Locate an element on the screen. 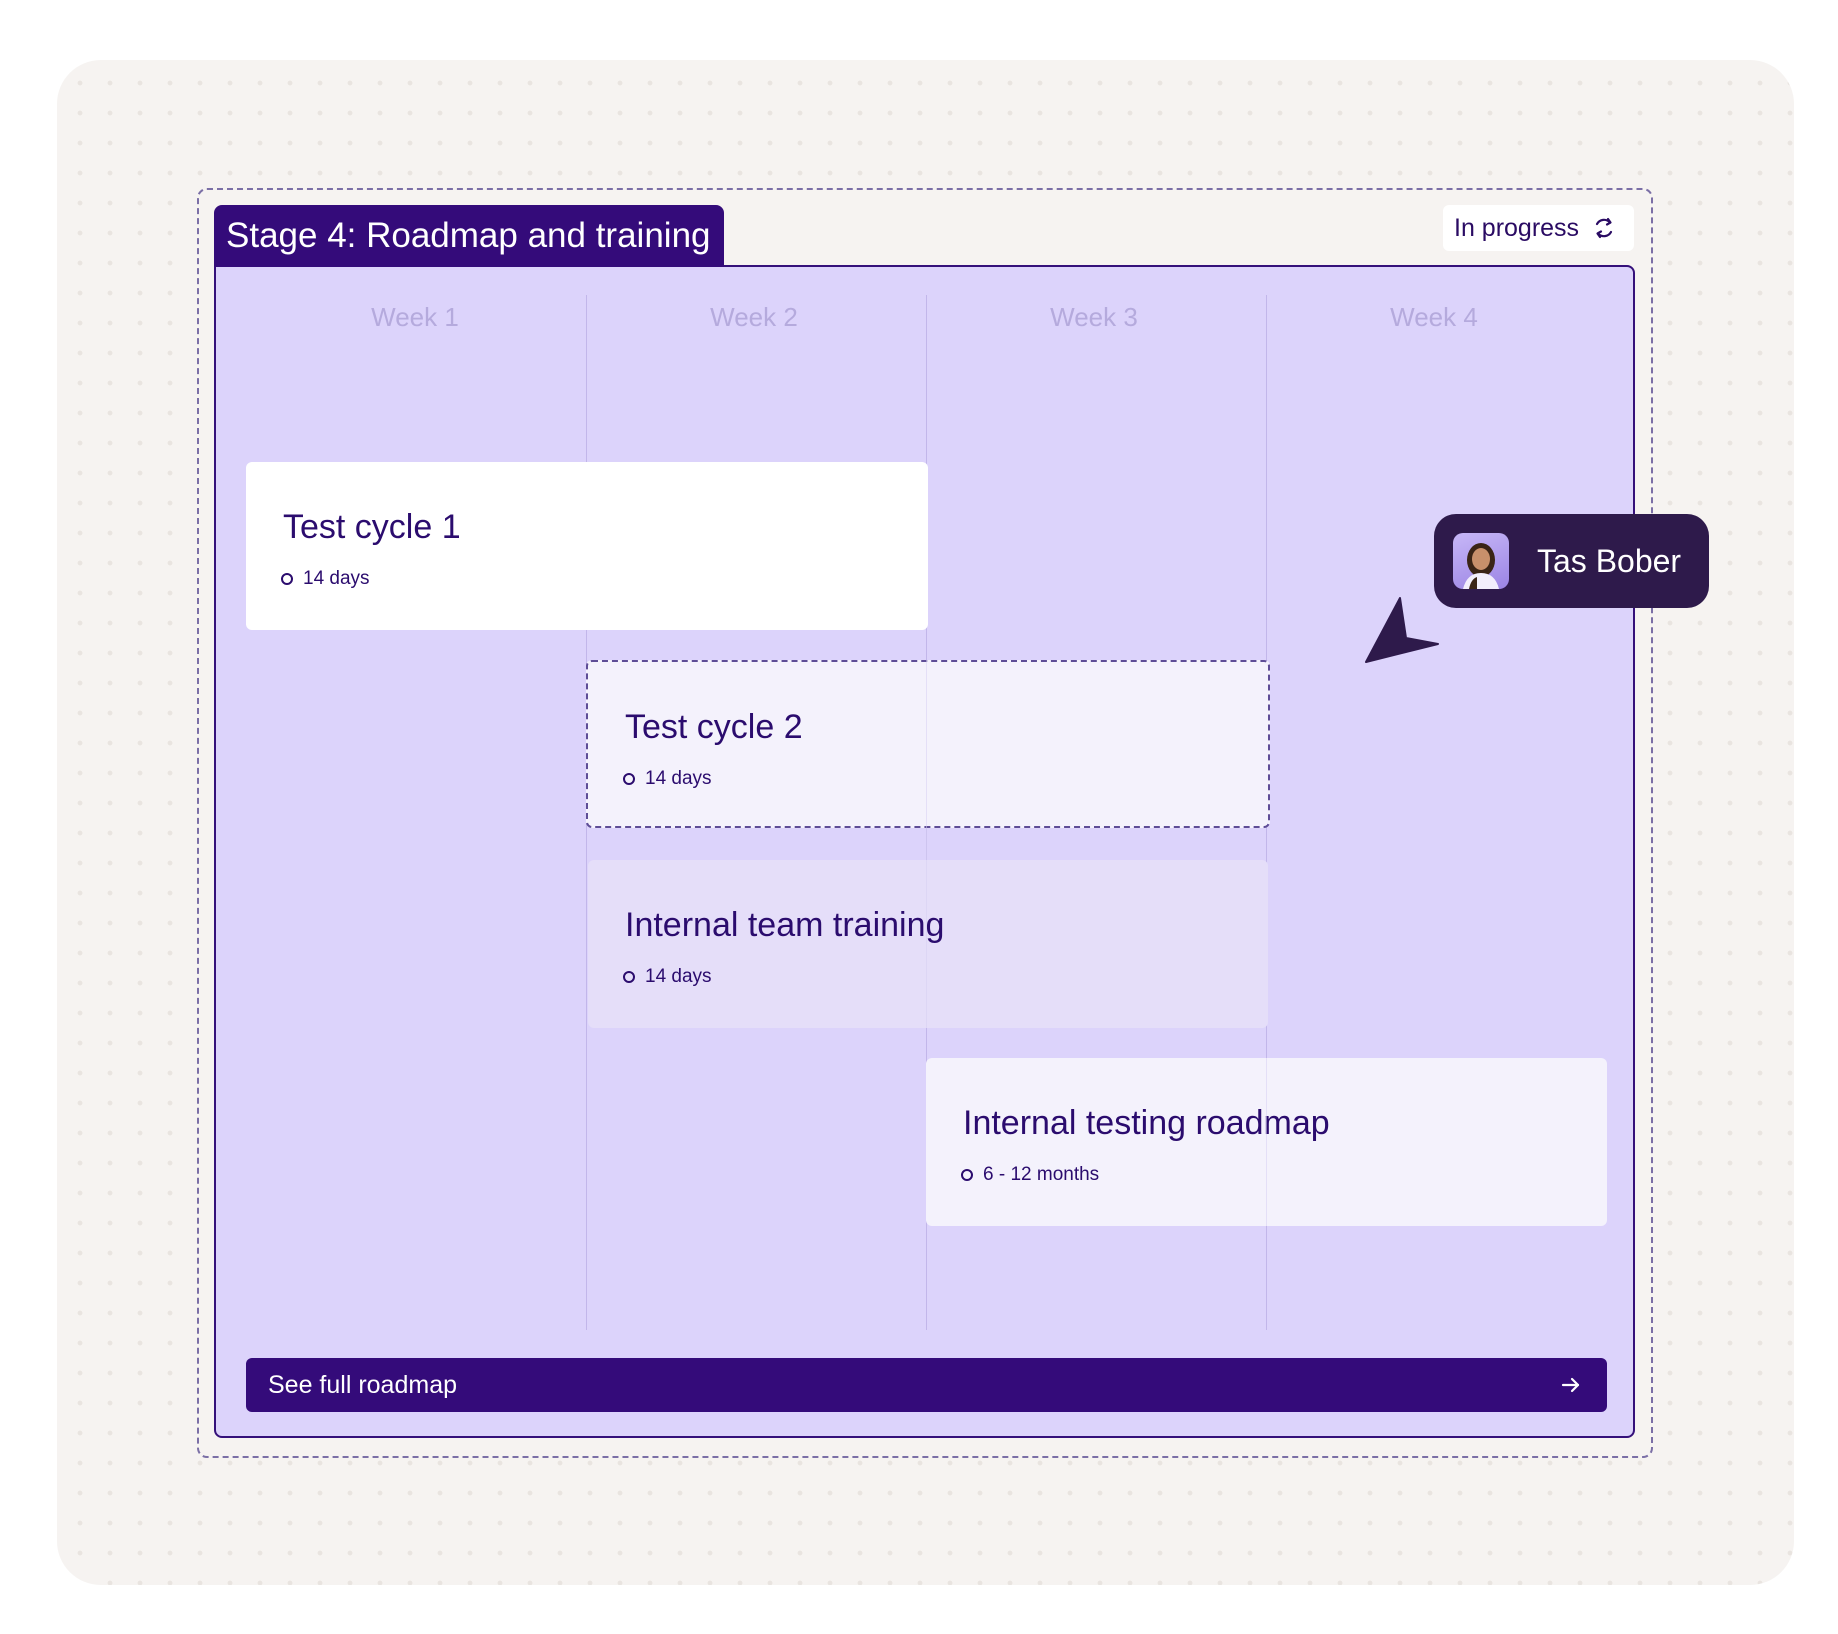 This screenshot has width=1838, height=1634. status-label: In progress is located at coordinates (1517, 227).